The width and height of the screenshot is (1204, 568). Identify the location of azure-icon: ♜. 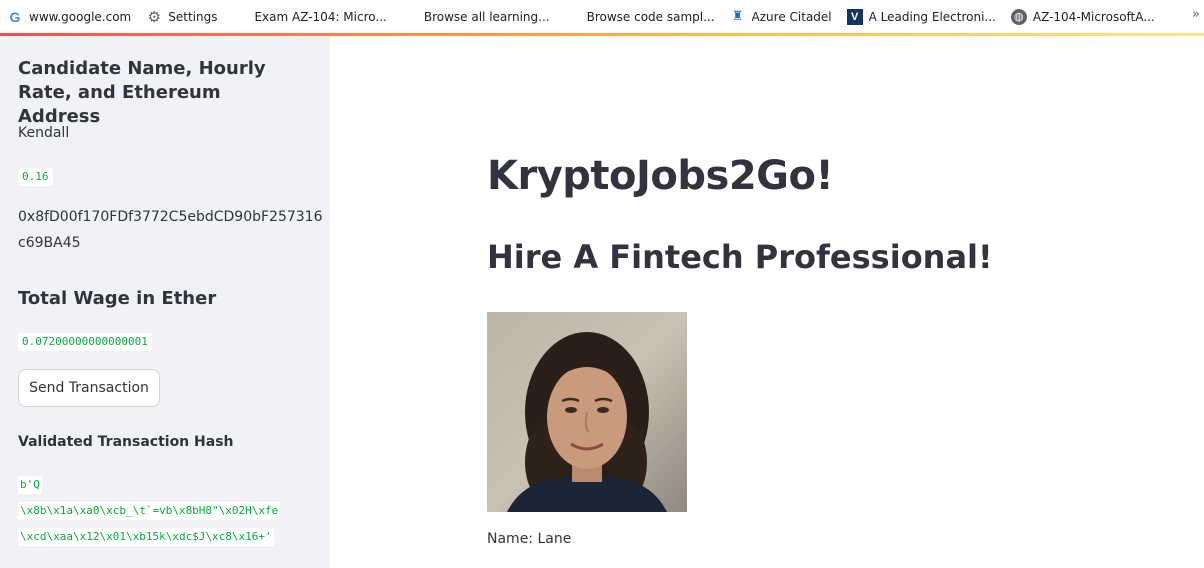
(737, 16).